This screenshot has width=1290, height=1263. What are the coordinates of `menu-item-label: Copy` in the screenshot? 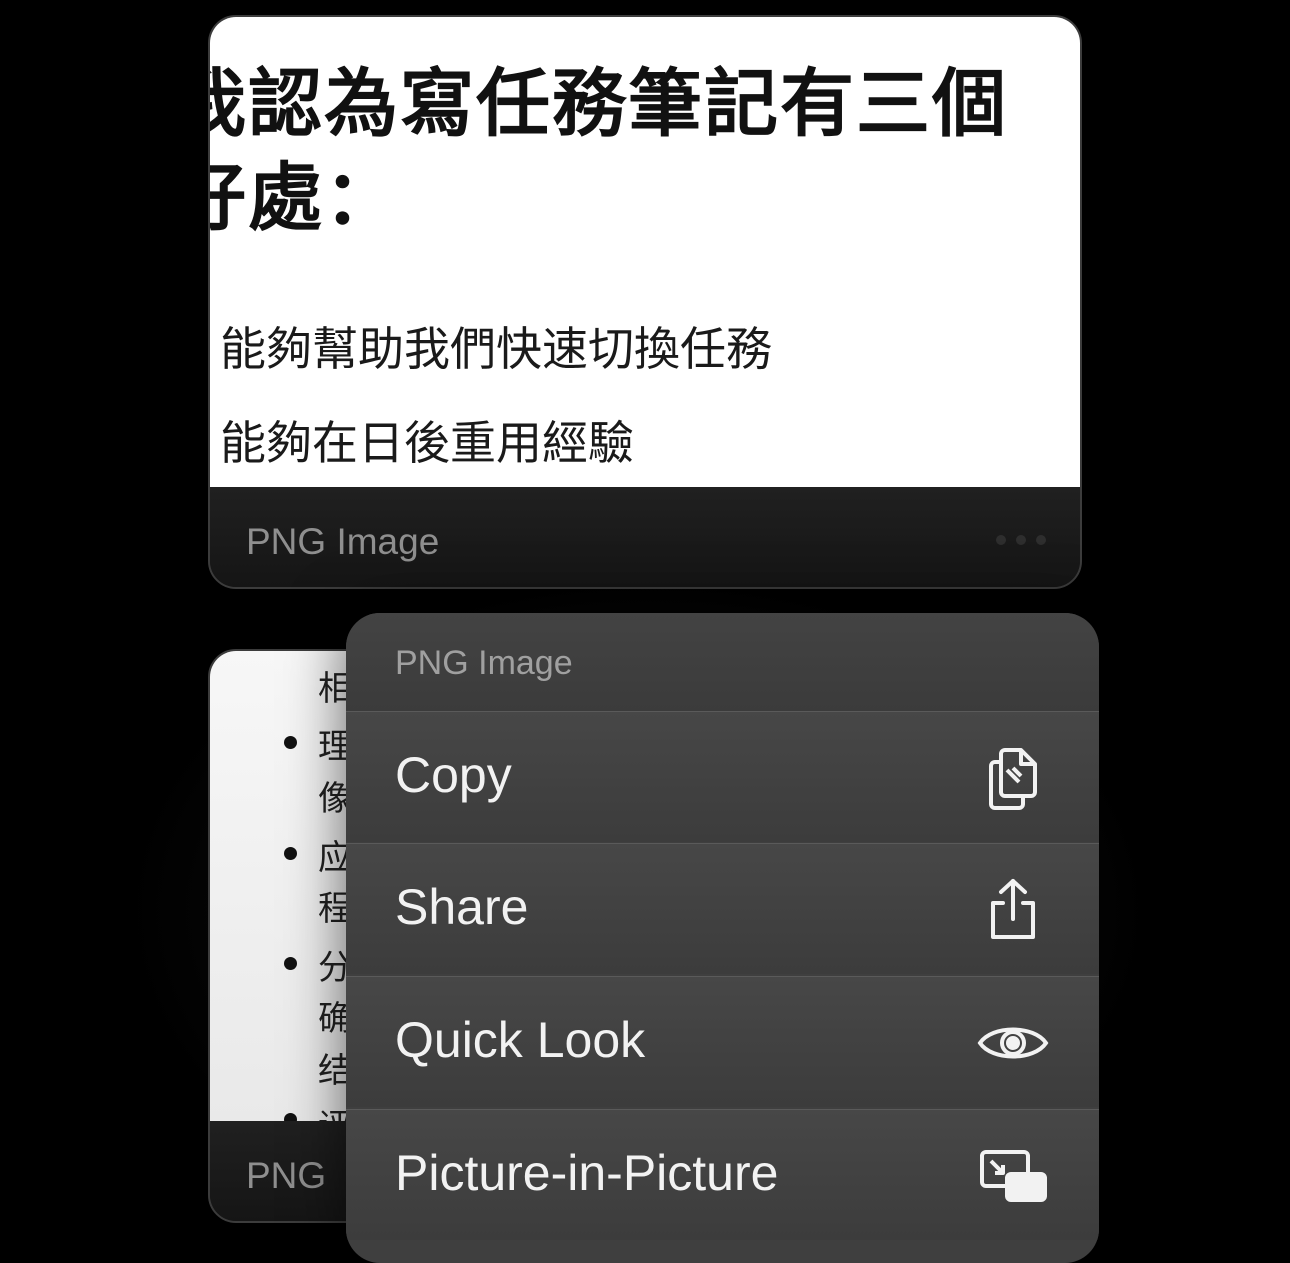 It's located at (453, 775).